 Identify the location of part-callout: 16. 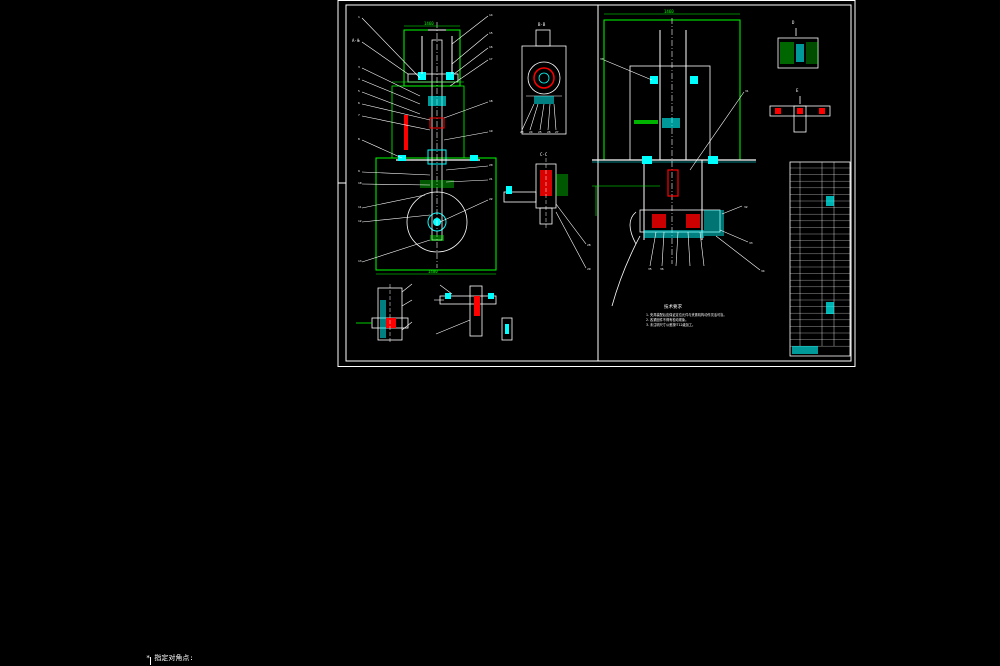
(491, 47).